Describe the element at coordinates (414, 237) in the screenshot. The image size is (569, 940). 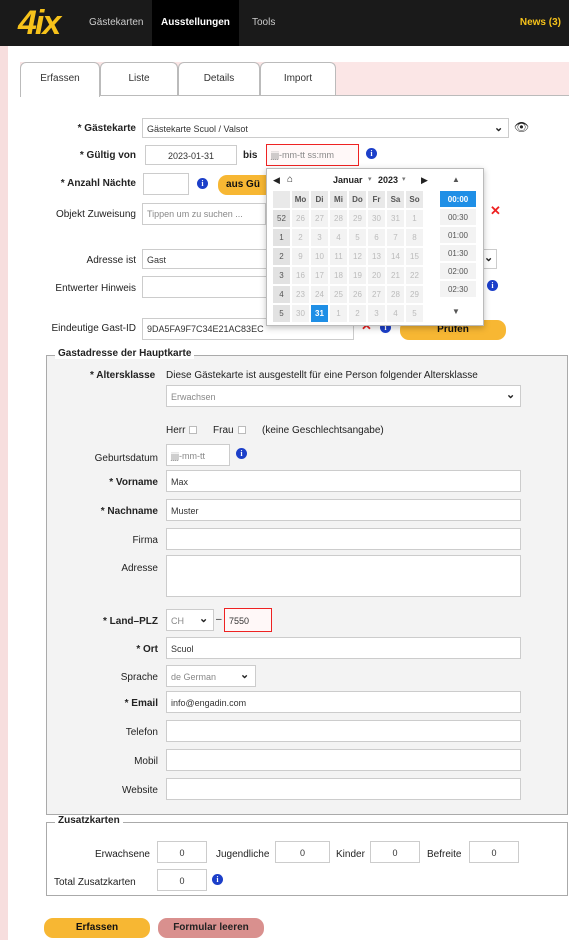
I see `calendar-day: 8` at that location.